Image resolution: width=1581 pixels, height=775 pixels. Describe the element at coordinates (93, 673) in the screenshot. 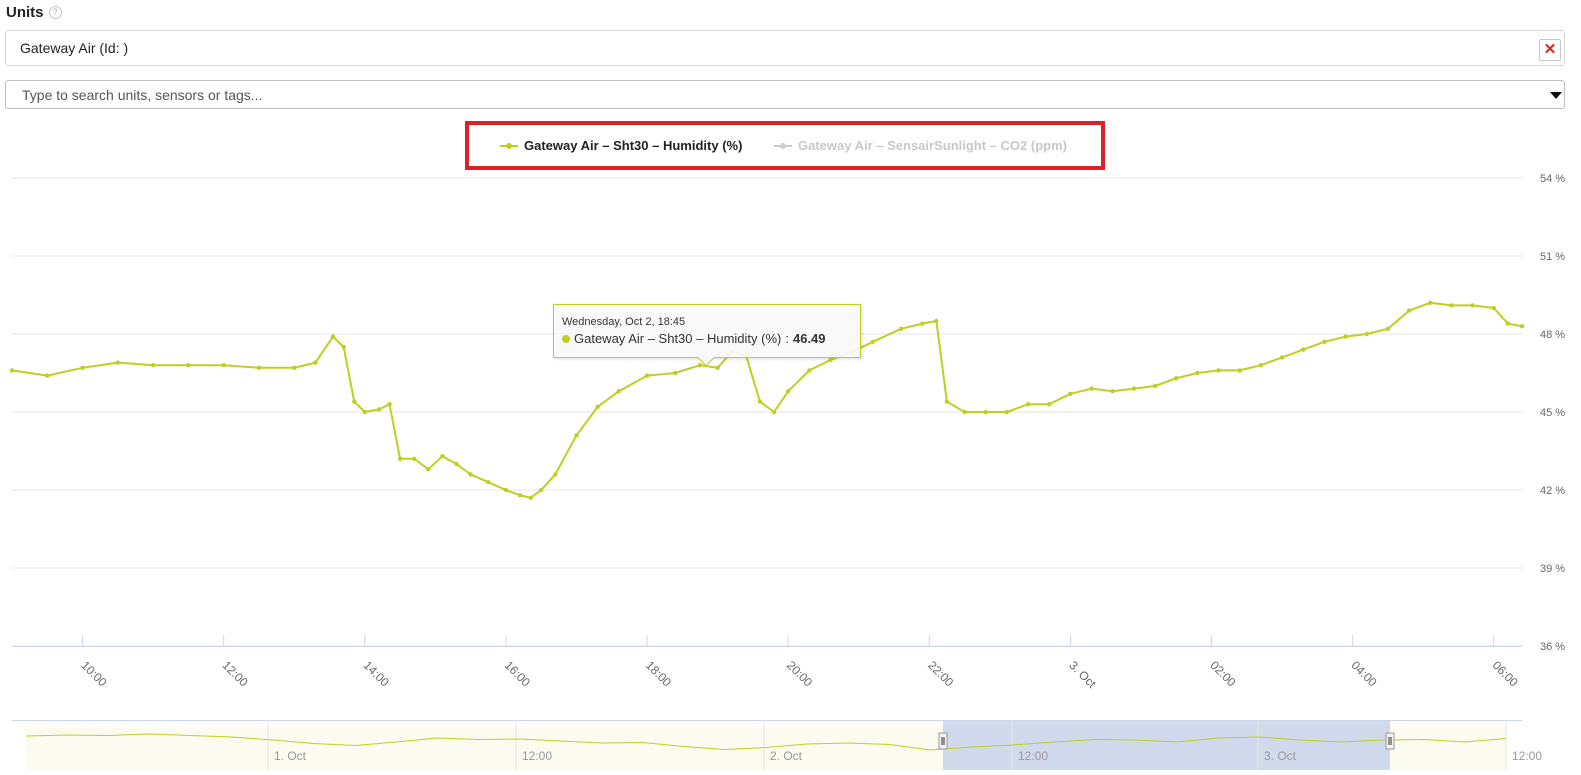

I see `x-tick-label: 10:00` at that location.